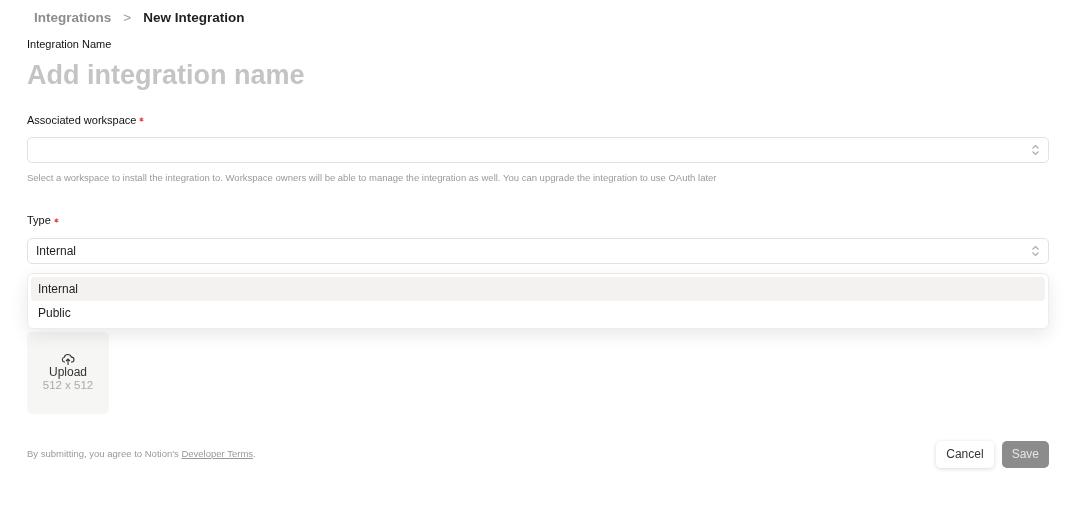 The image size is (1080, 507). What do you see at coordinates (538, 150) in the screenshot?
I see `workspace-select` at bounding box center [538, 150].